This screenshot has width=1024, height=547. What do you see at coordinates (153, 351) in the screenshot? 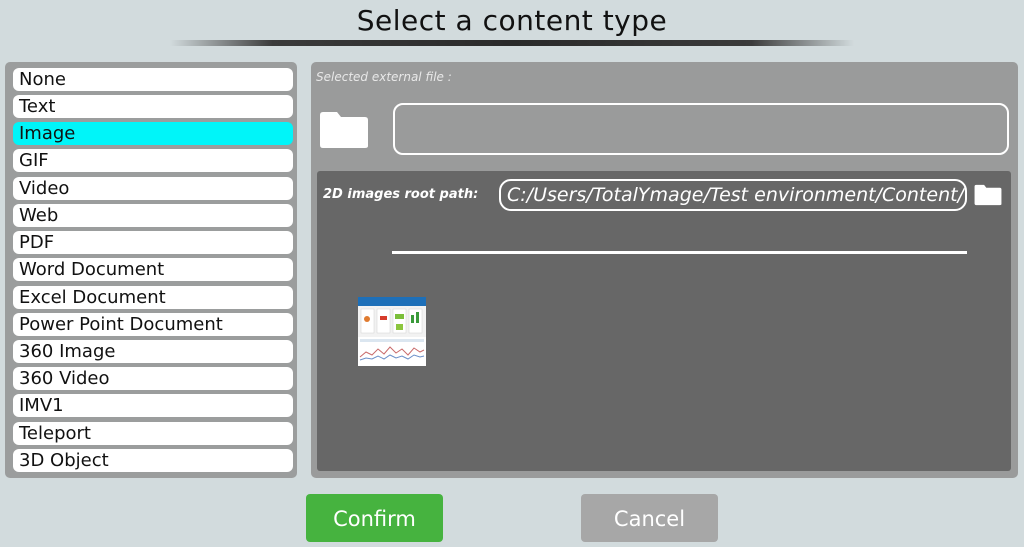
I see `content-type-item: 360 Image` at bounding box center [153, 351].